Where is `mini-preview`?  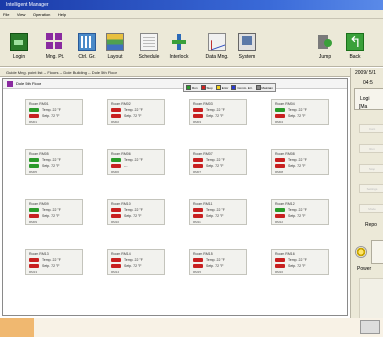 mini-preview is located at coordinates (370, 327).